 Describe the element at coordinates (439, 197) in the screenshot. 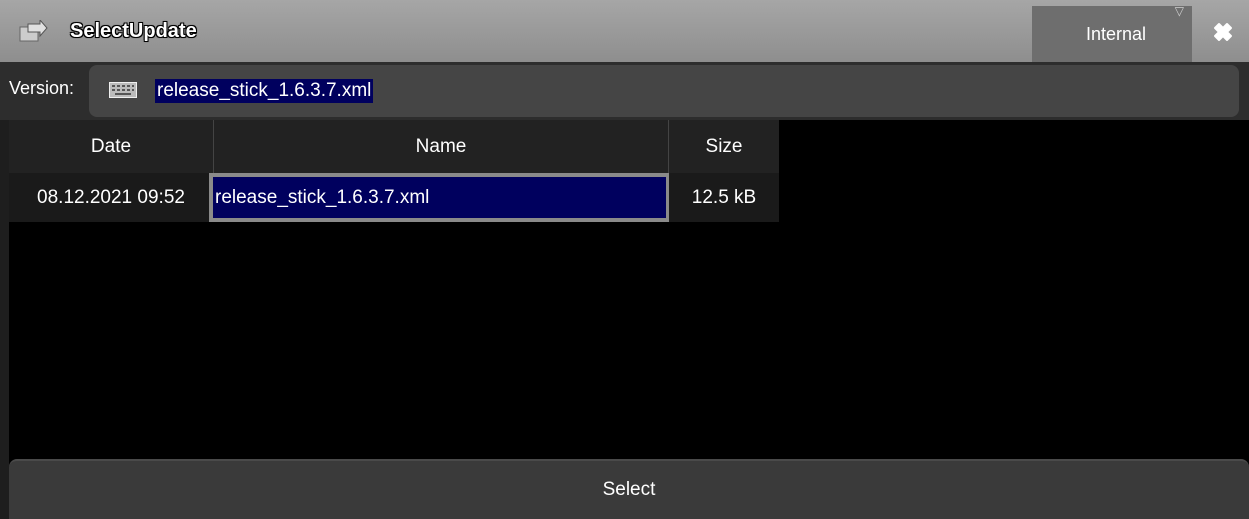

I see `cell-name: release_stick_1.6.3.7.xml` at that location.